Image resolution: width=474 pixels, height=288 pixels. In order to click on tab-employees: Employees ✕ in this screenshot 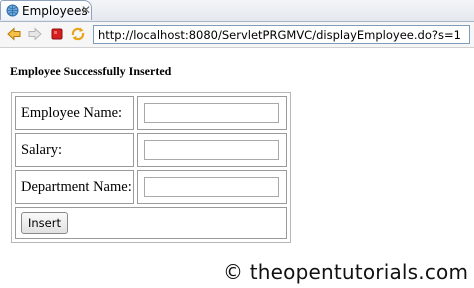, I will do `click(46, 10)`.